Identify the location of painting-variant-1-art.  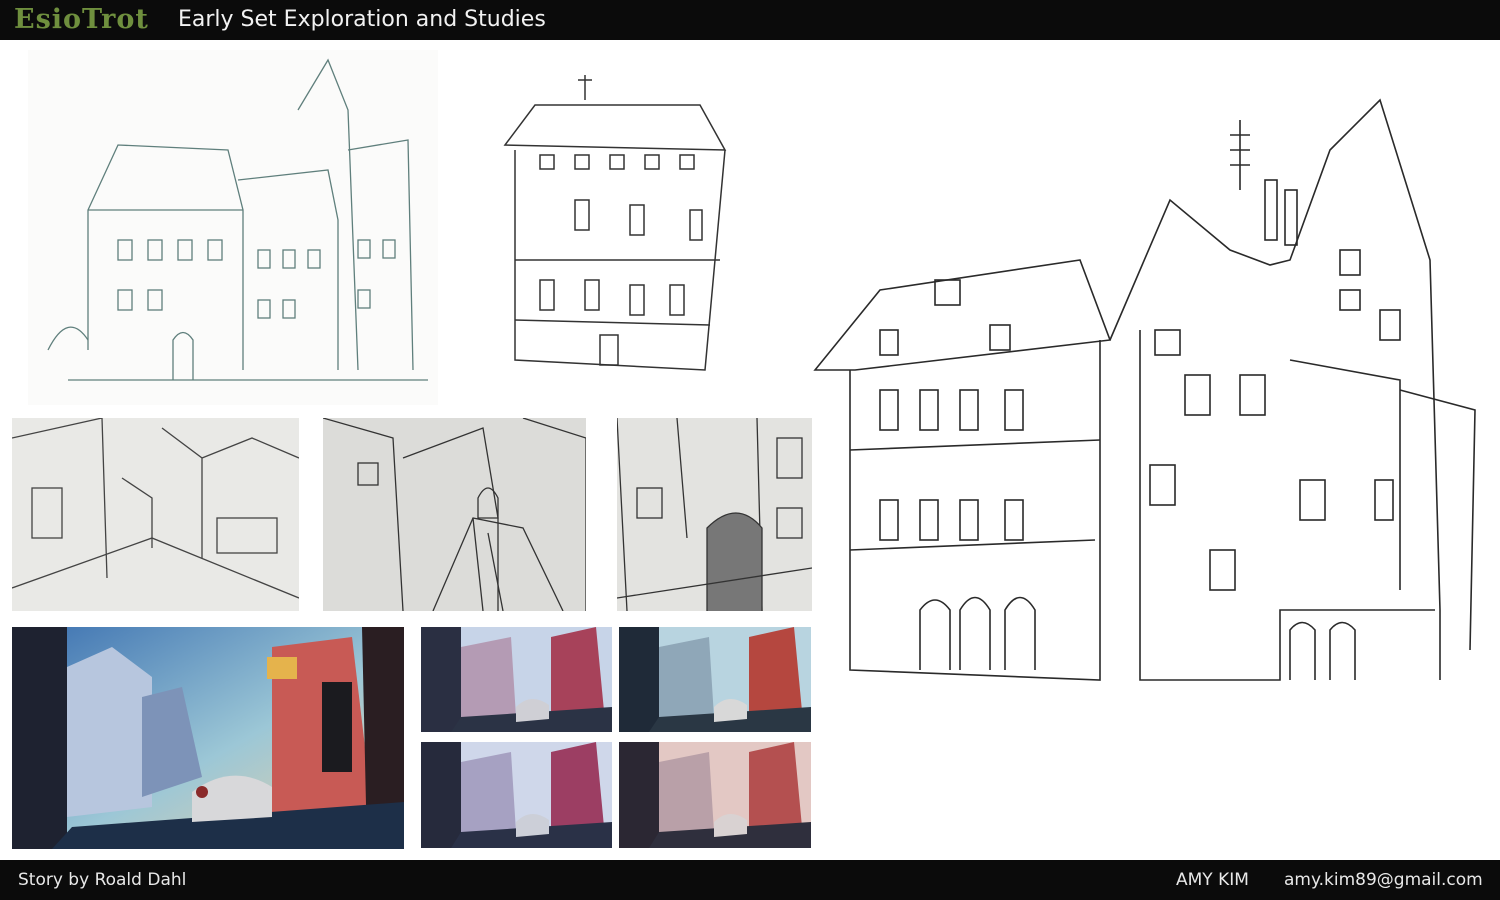
(516, 679).